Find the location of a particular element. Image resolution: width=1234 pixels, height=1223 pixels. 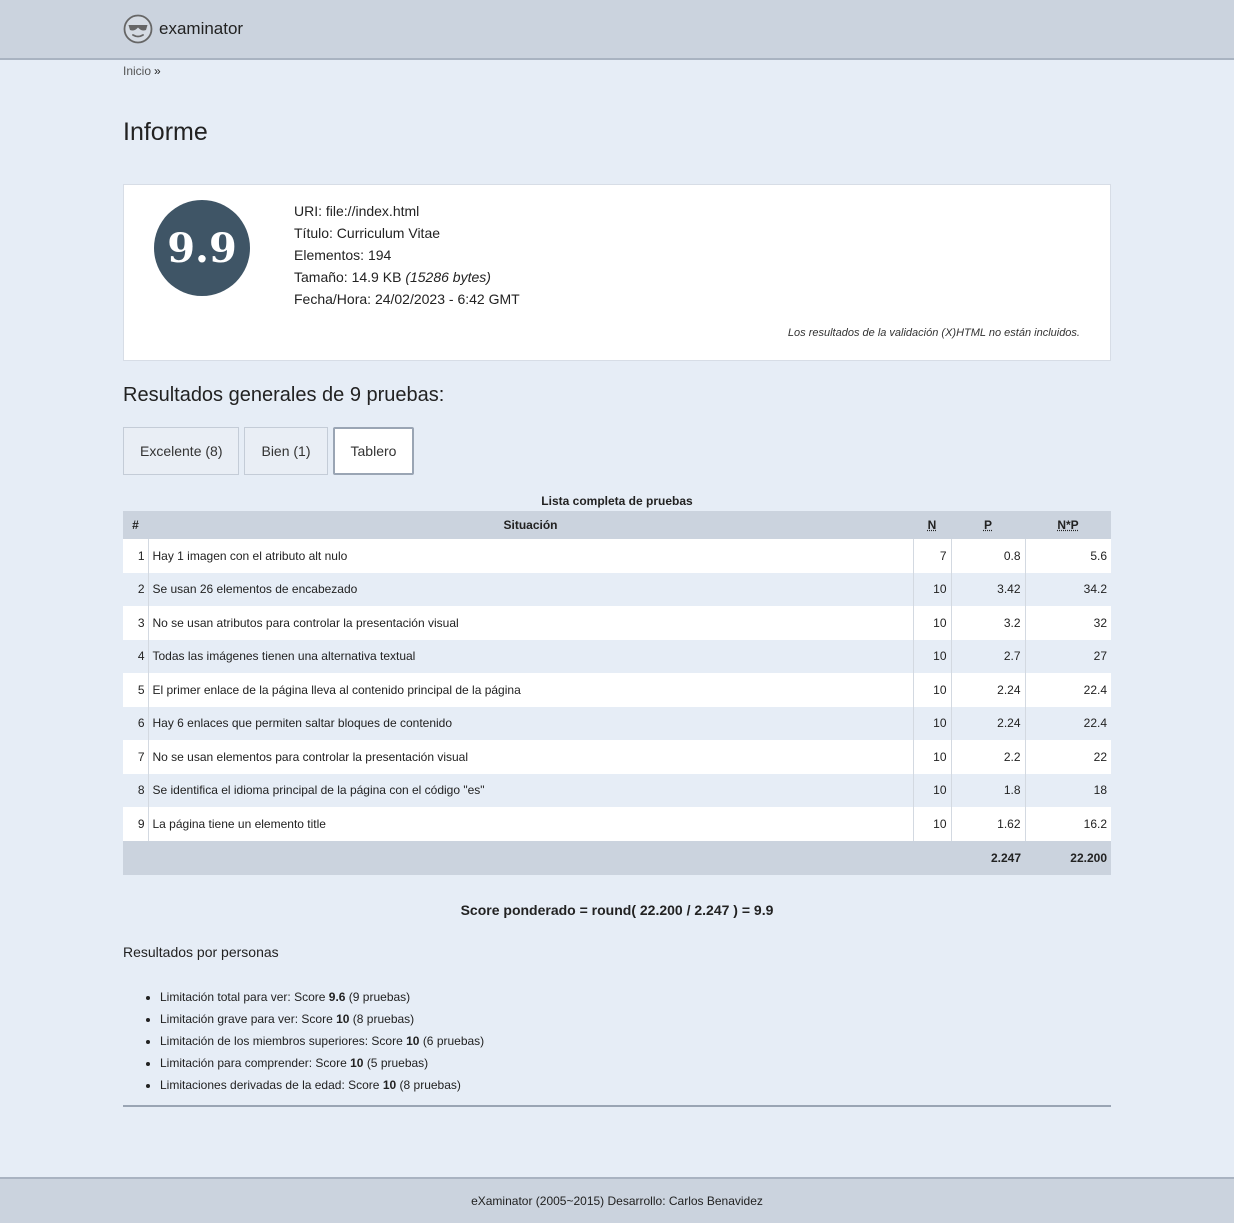

cell-np: 32 is located at coordinates (1067, 623).